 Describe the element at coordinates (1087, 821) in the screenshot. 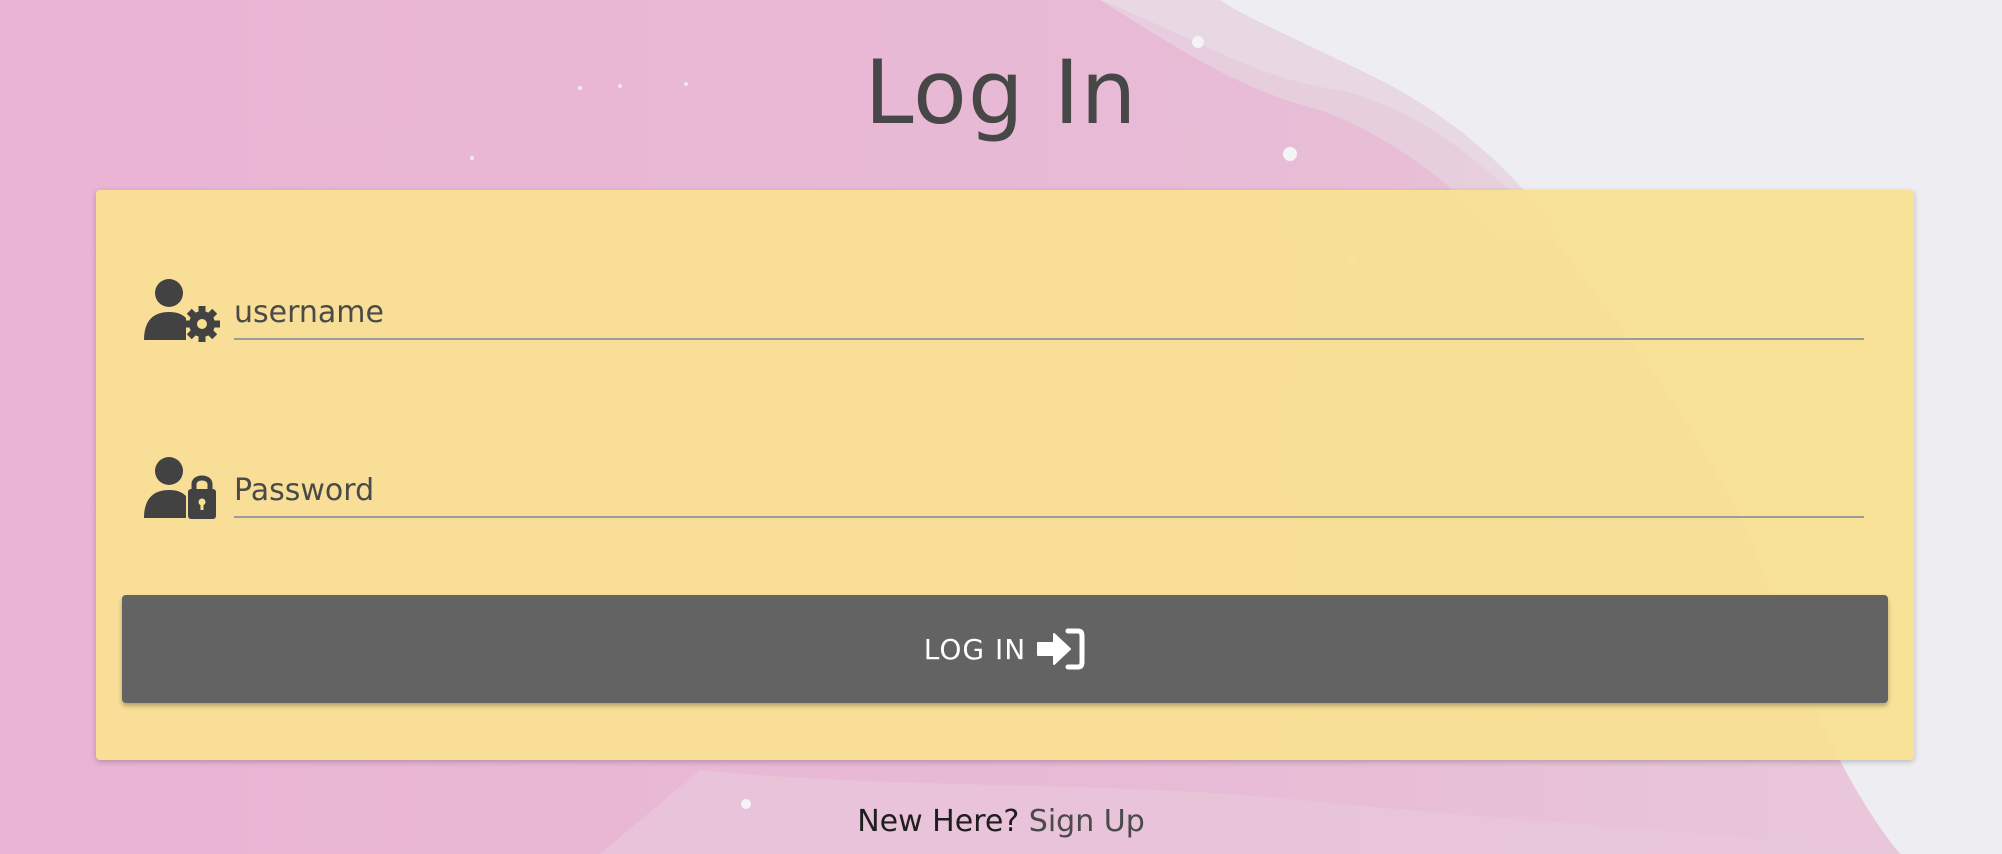

I see `signup-link: Sign Up` at that location.